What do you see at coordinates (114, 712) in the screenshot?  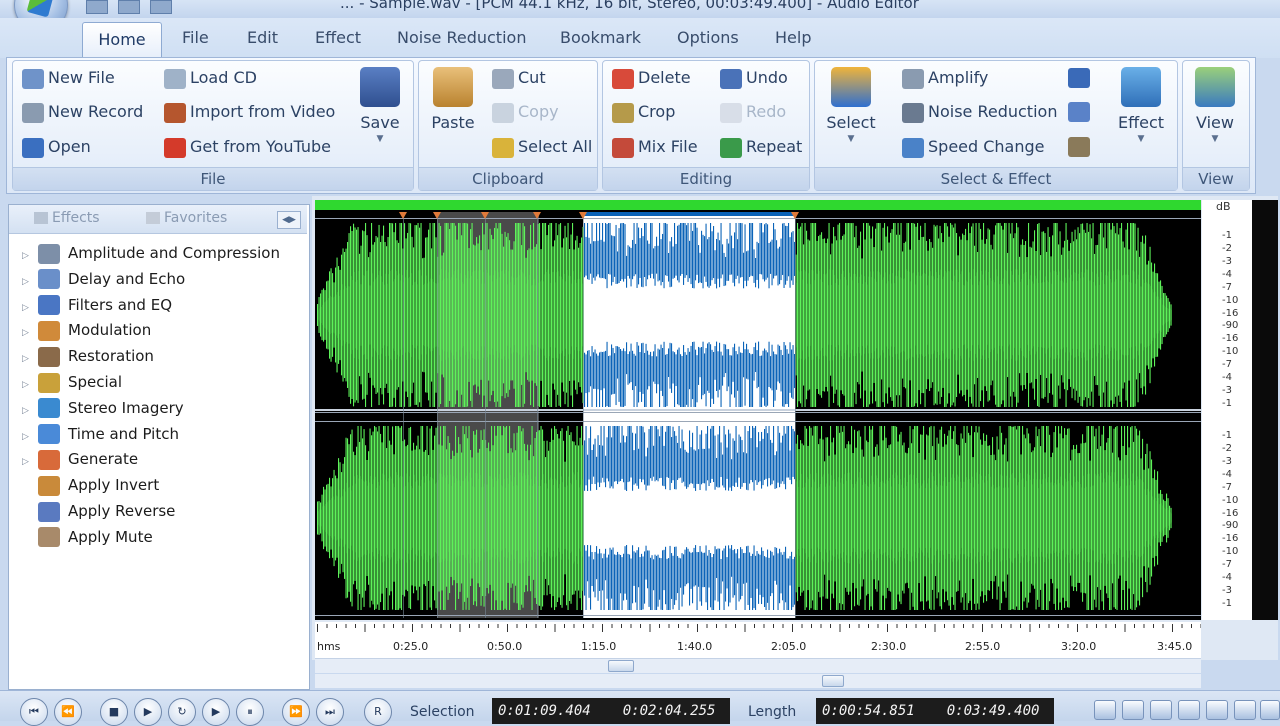 I see `stop-icon: ■` at bounding box center [114, 712].